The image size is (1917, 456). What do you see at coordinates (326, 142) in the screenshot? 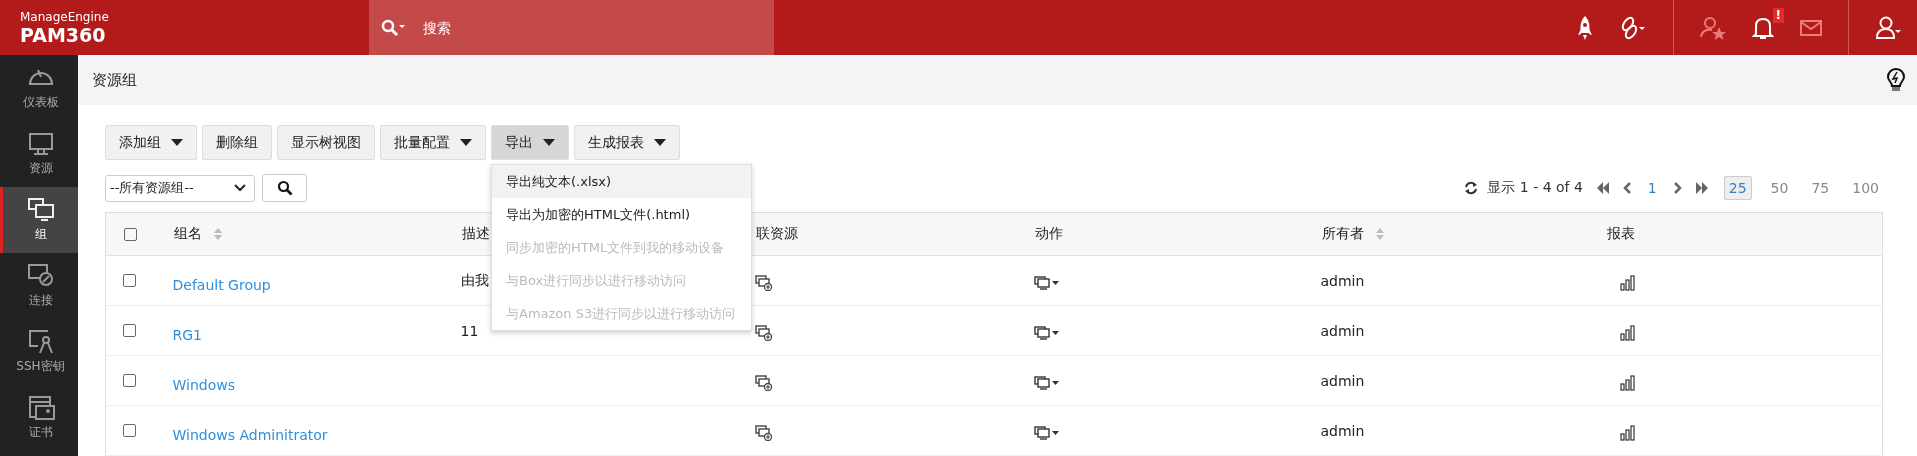
I see `toolbar-button: 显示树视图` at bounding box center [326, 142].